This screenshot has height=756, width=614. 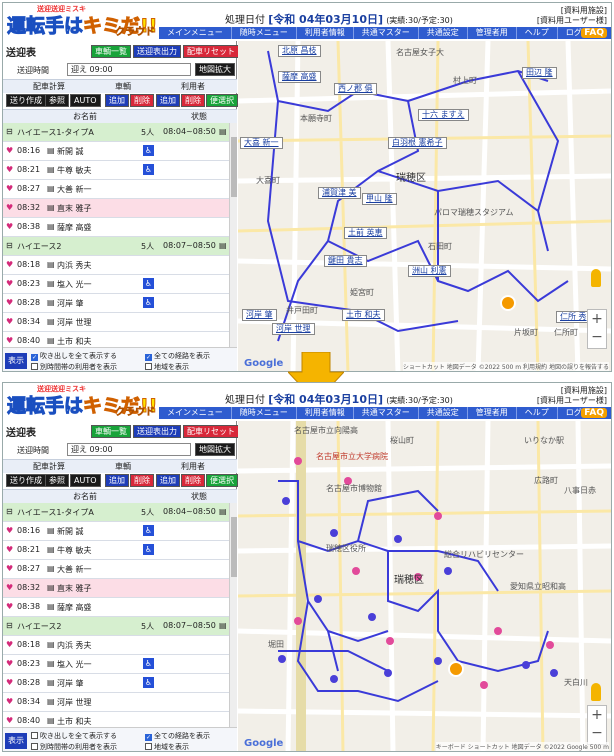 I want to click on user-callout: 北原 昌枝, so click(x=299, y=51).